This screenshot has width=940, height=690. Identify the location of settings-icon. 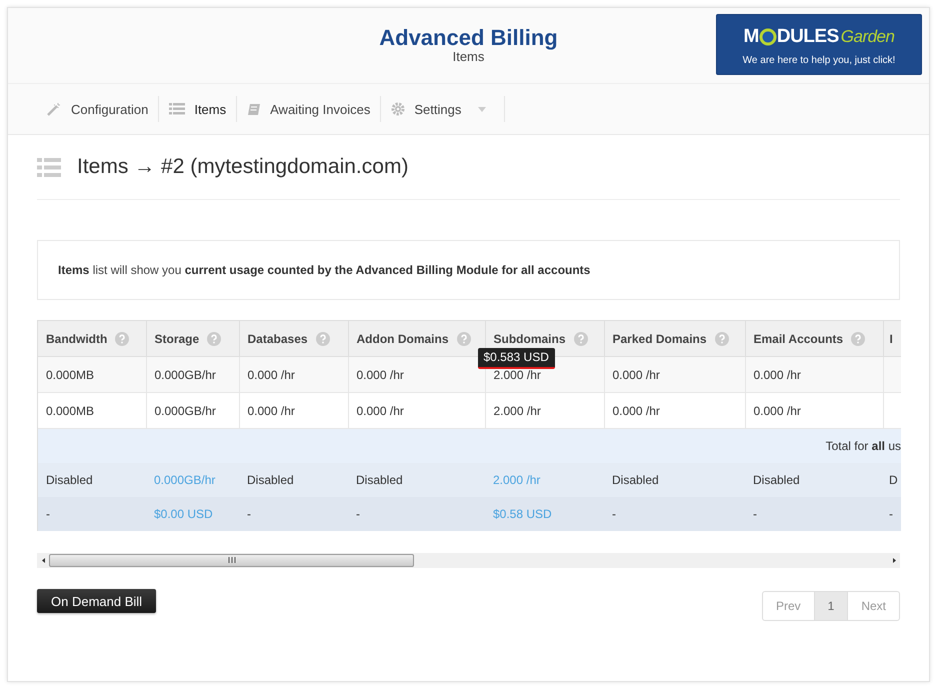
(398, 109).